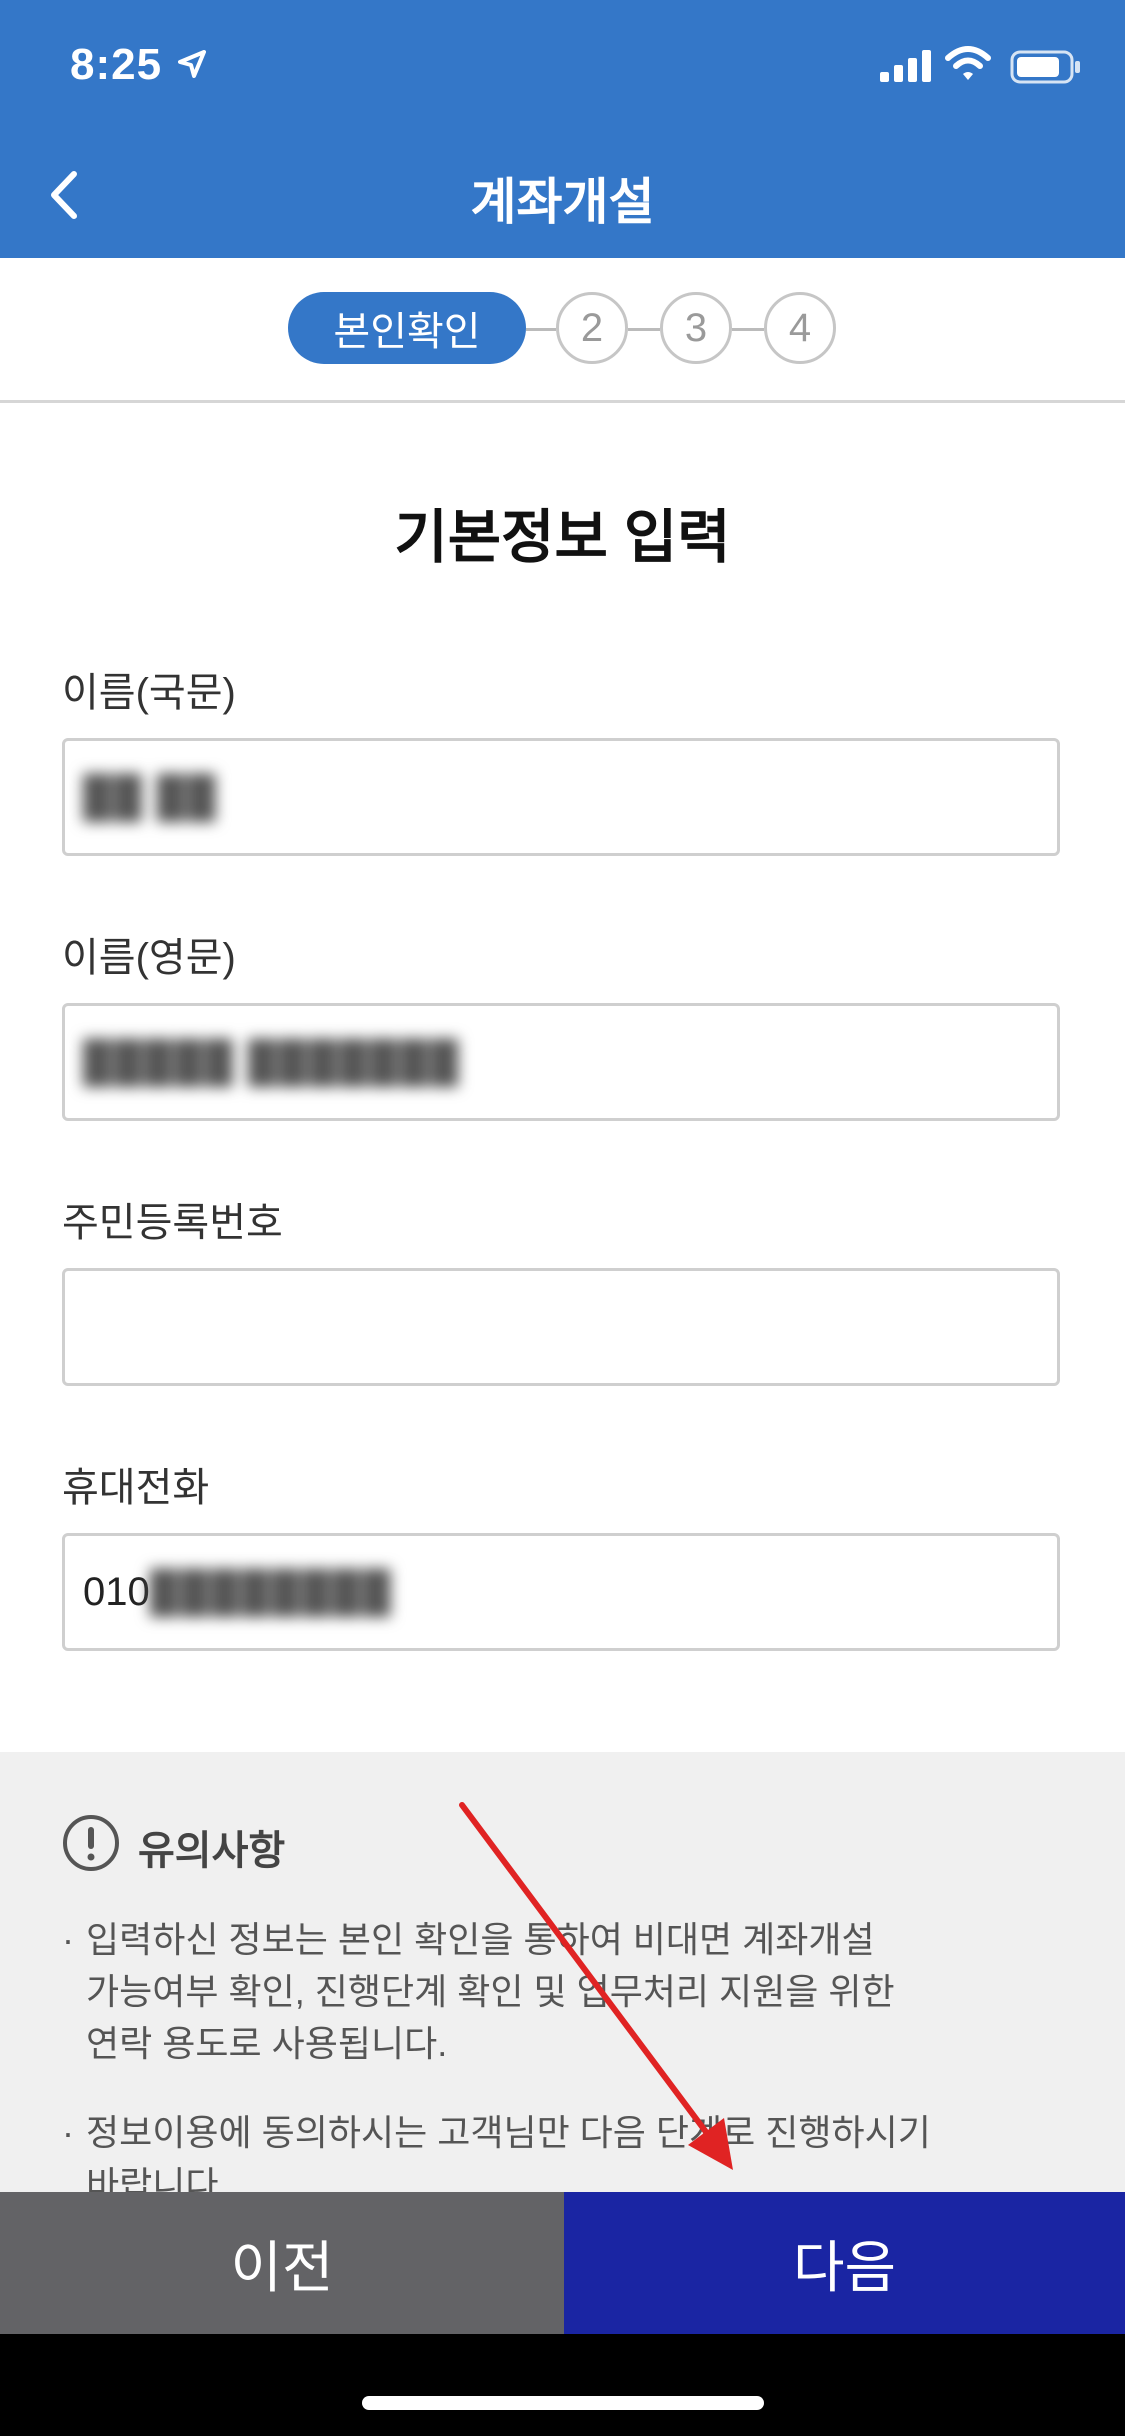 The image size is (1125, 2436). I want to click on next-button: 다음, so click(844, 2263).